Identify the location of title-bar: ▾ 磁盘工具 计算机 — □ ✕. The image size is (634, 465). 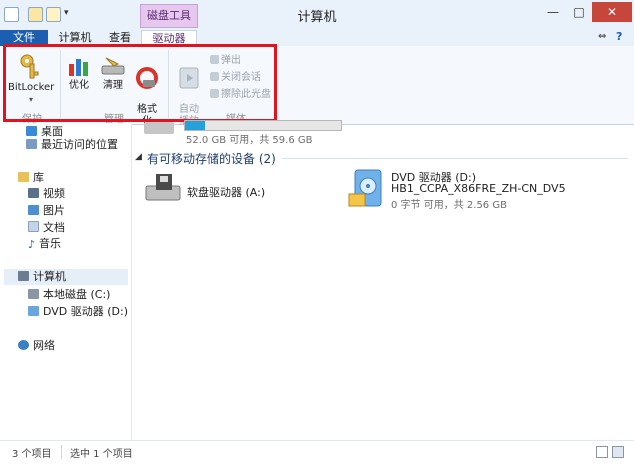
(317, 15).